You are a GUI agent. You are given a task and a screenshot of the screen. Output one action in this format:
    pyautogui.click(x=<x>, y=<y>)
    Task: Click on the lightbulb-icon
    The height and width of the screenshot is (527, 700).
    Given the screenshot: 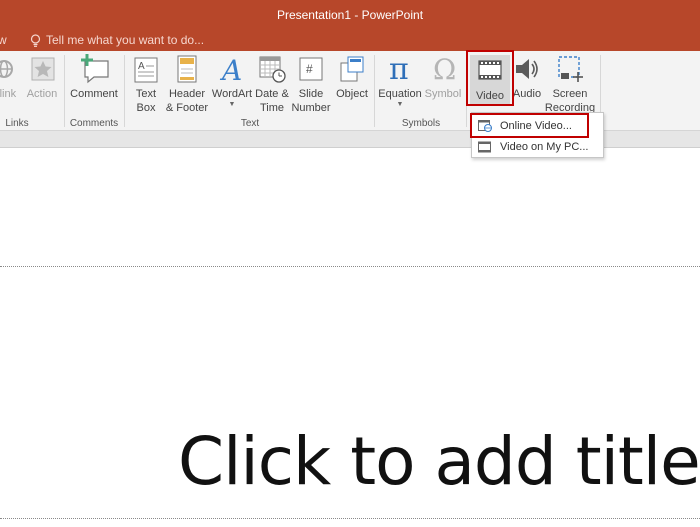 What is the action you would take?
    pyautogui.click(x=35, y=40)
    